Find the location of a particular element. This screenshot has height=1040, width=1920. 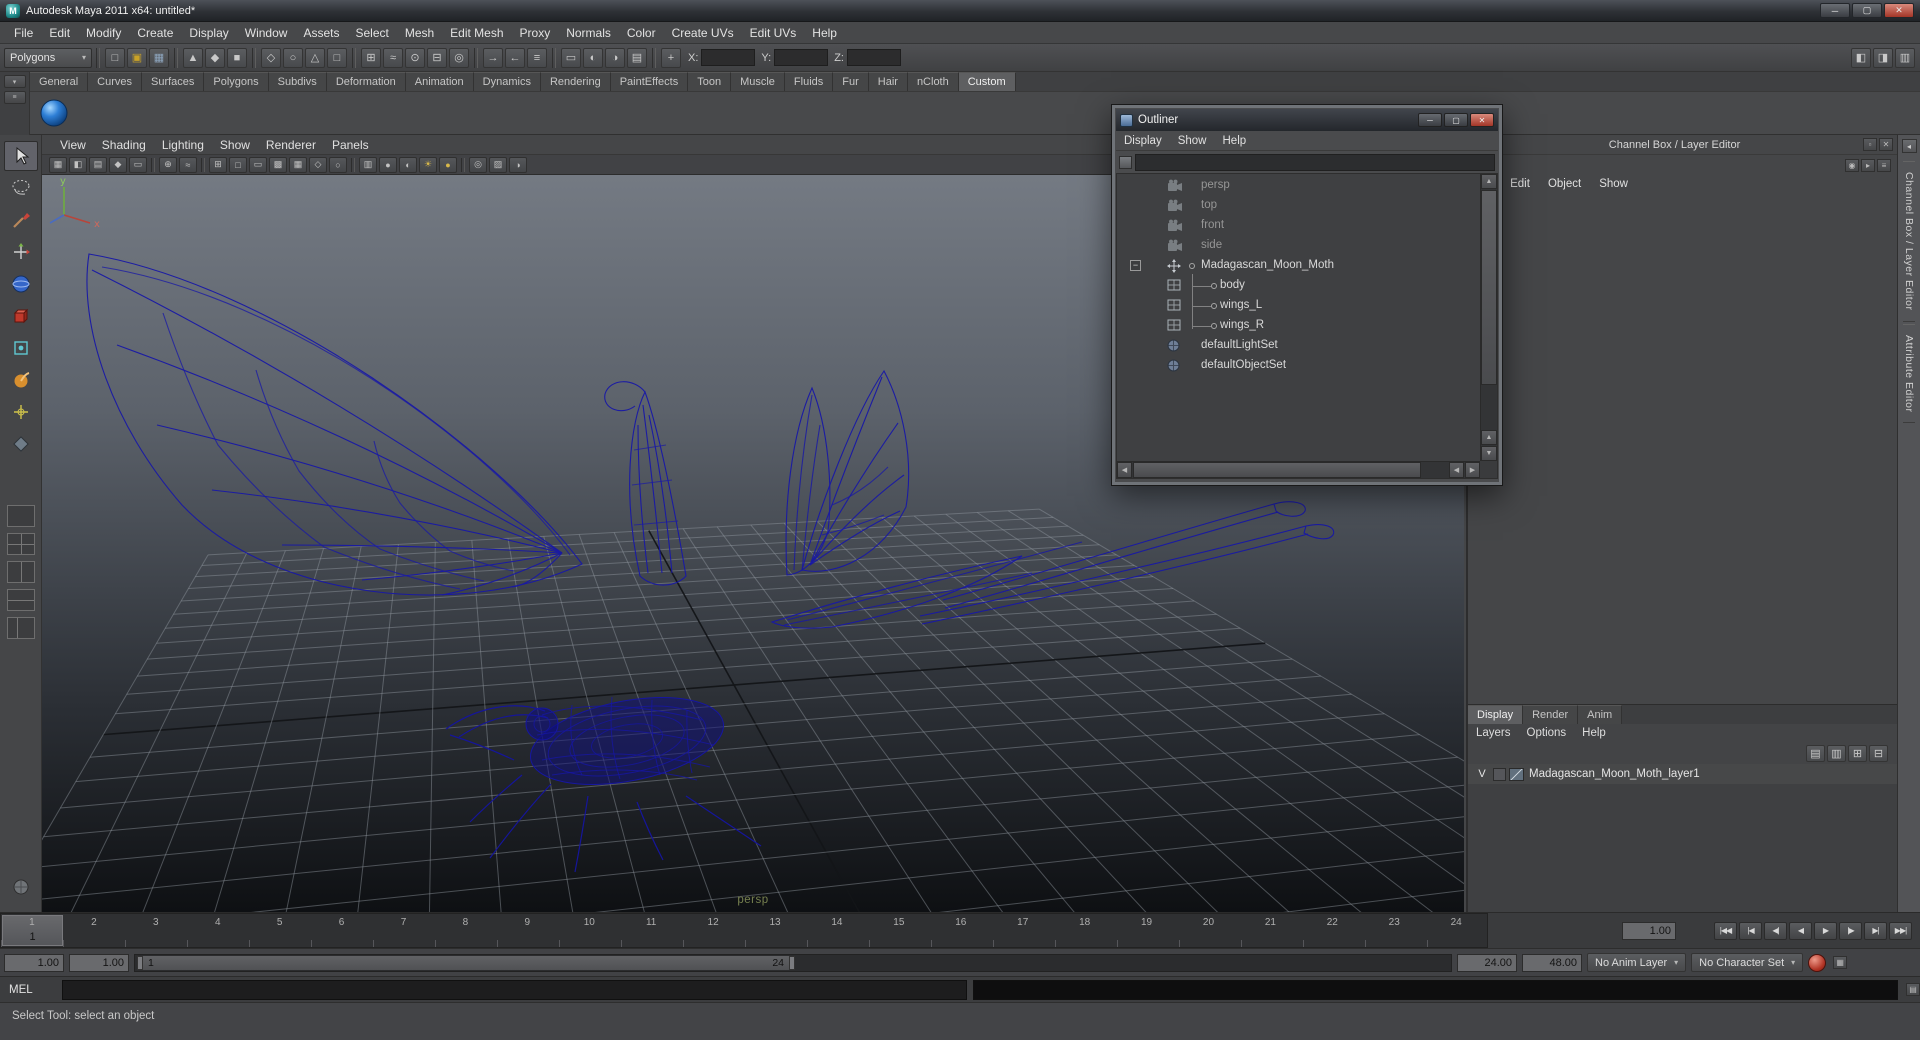

isolate-select-icon: ◎ is located at coordinates (478, 164).